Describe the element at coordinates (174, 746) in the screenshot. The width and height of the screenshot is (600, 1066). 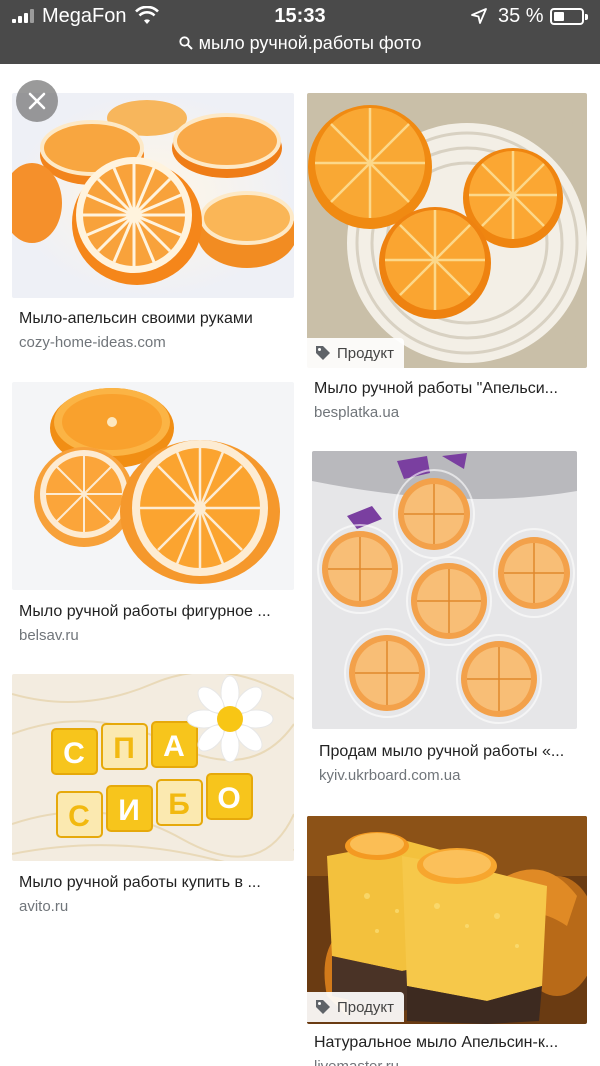
I see `svg-text: А` at that location.